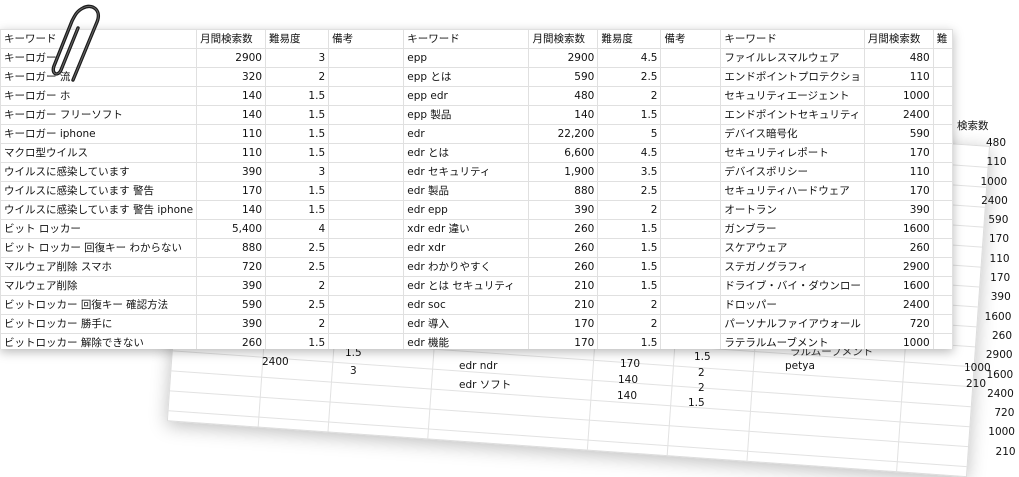  I want to click on table-cell: 140, so click(563, 115).